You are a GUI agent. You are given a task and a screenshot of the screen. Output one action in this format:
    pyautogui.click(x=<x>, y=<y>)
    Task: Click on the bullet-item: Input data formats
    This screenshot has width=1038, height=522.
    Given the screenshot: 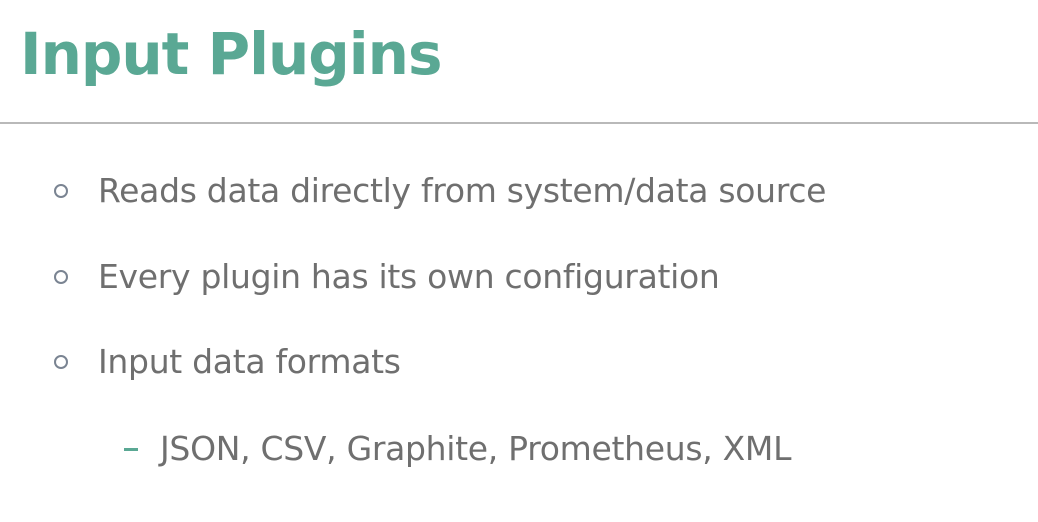 What is the action you would take?
    pyautogui.click(x=534, y=361)
    